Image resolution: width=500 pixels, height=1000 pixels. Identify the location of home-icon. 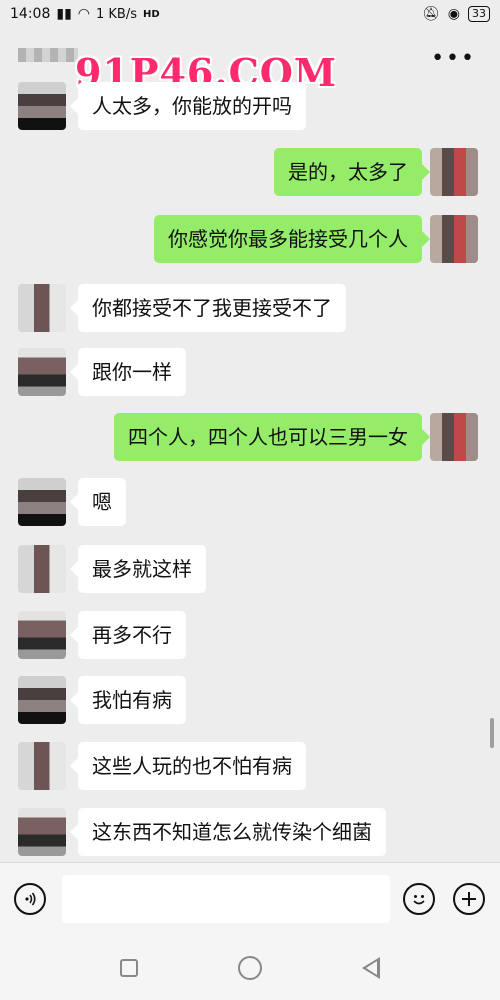
(250, 968).